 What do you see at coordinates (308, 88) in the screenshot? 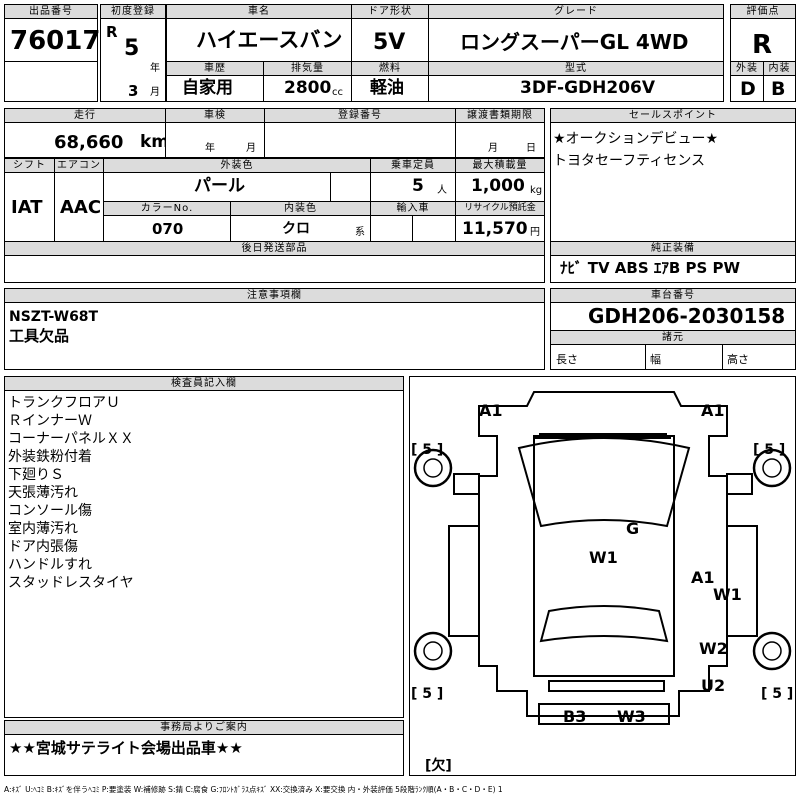
I see `displacement: 2800` at bounding box center [308, 88].